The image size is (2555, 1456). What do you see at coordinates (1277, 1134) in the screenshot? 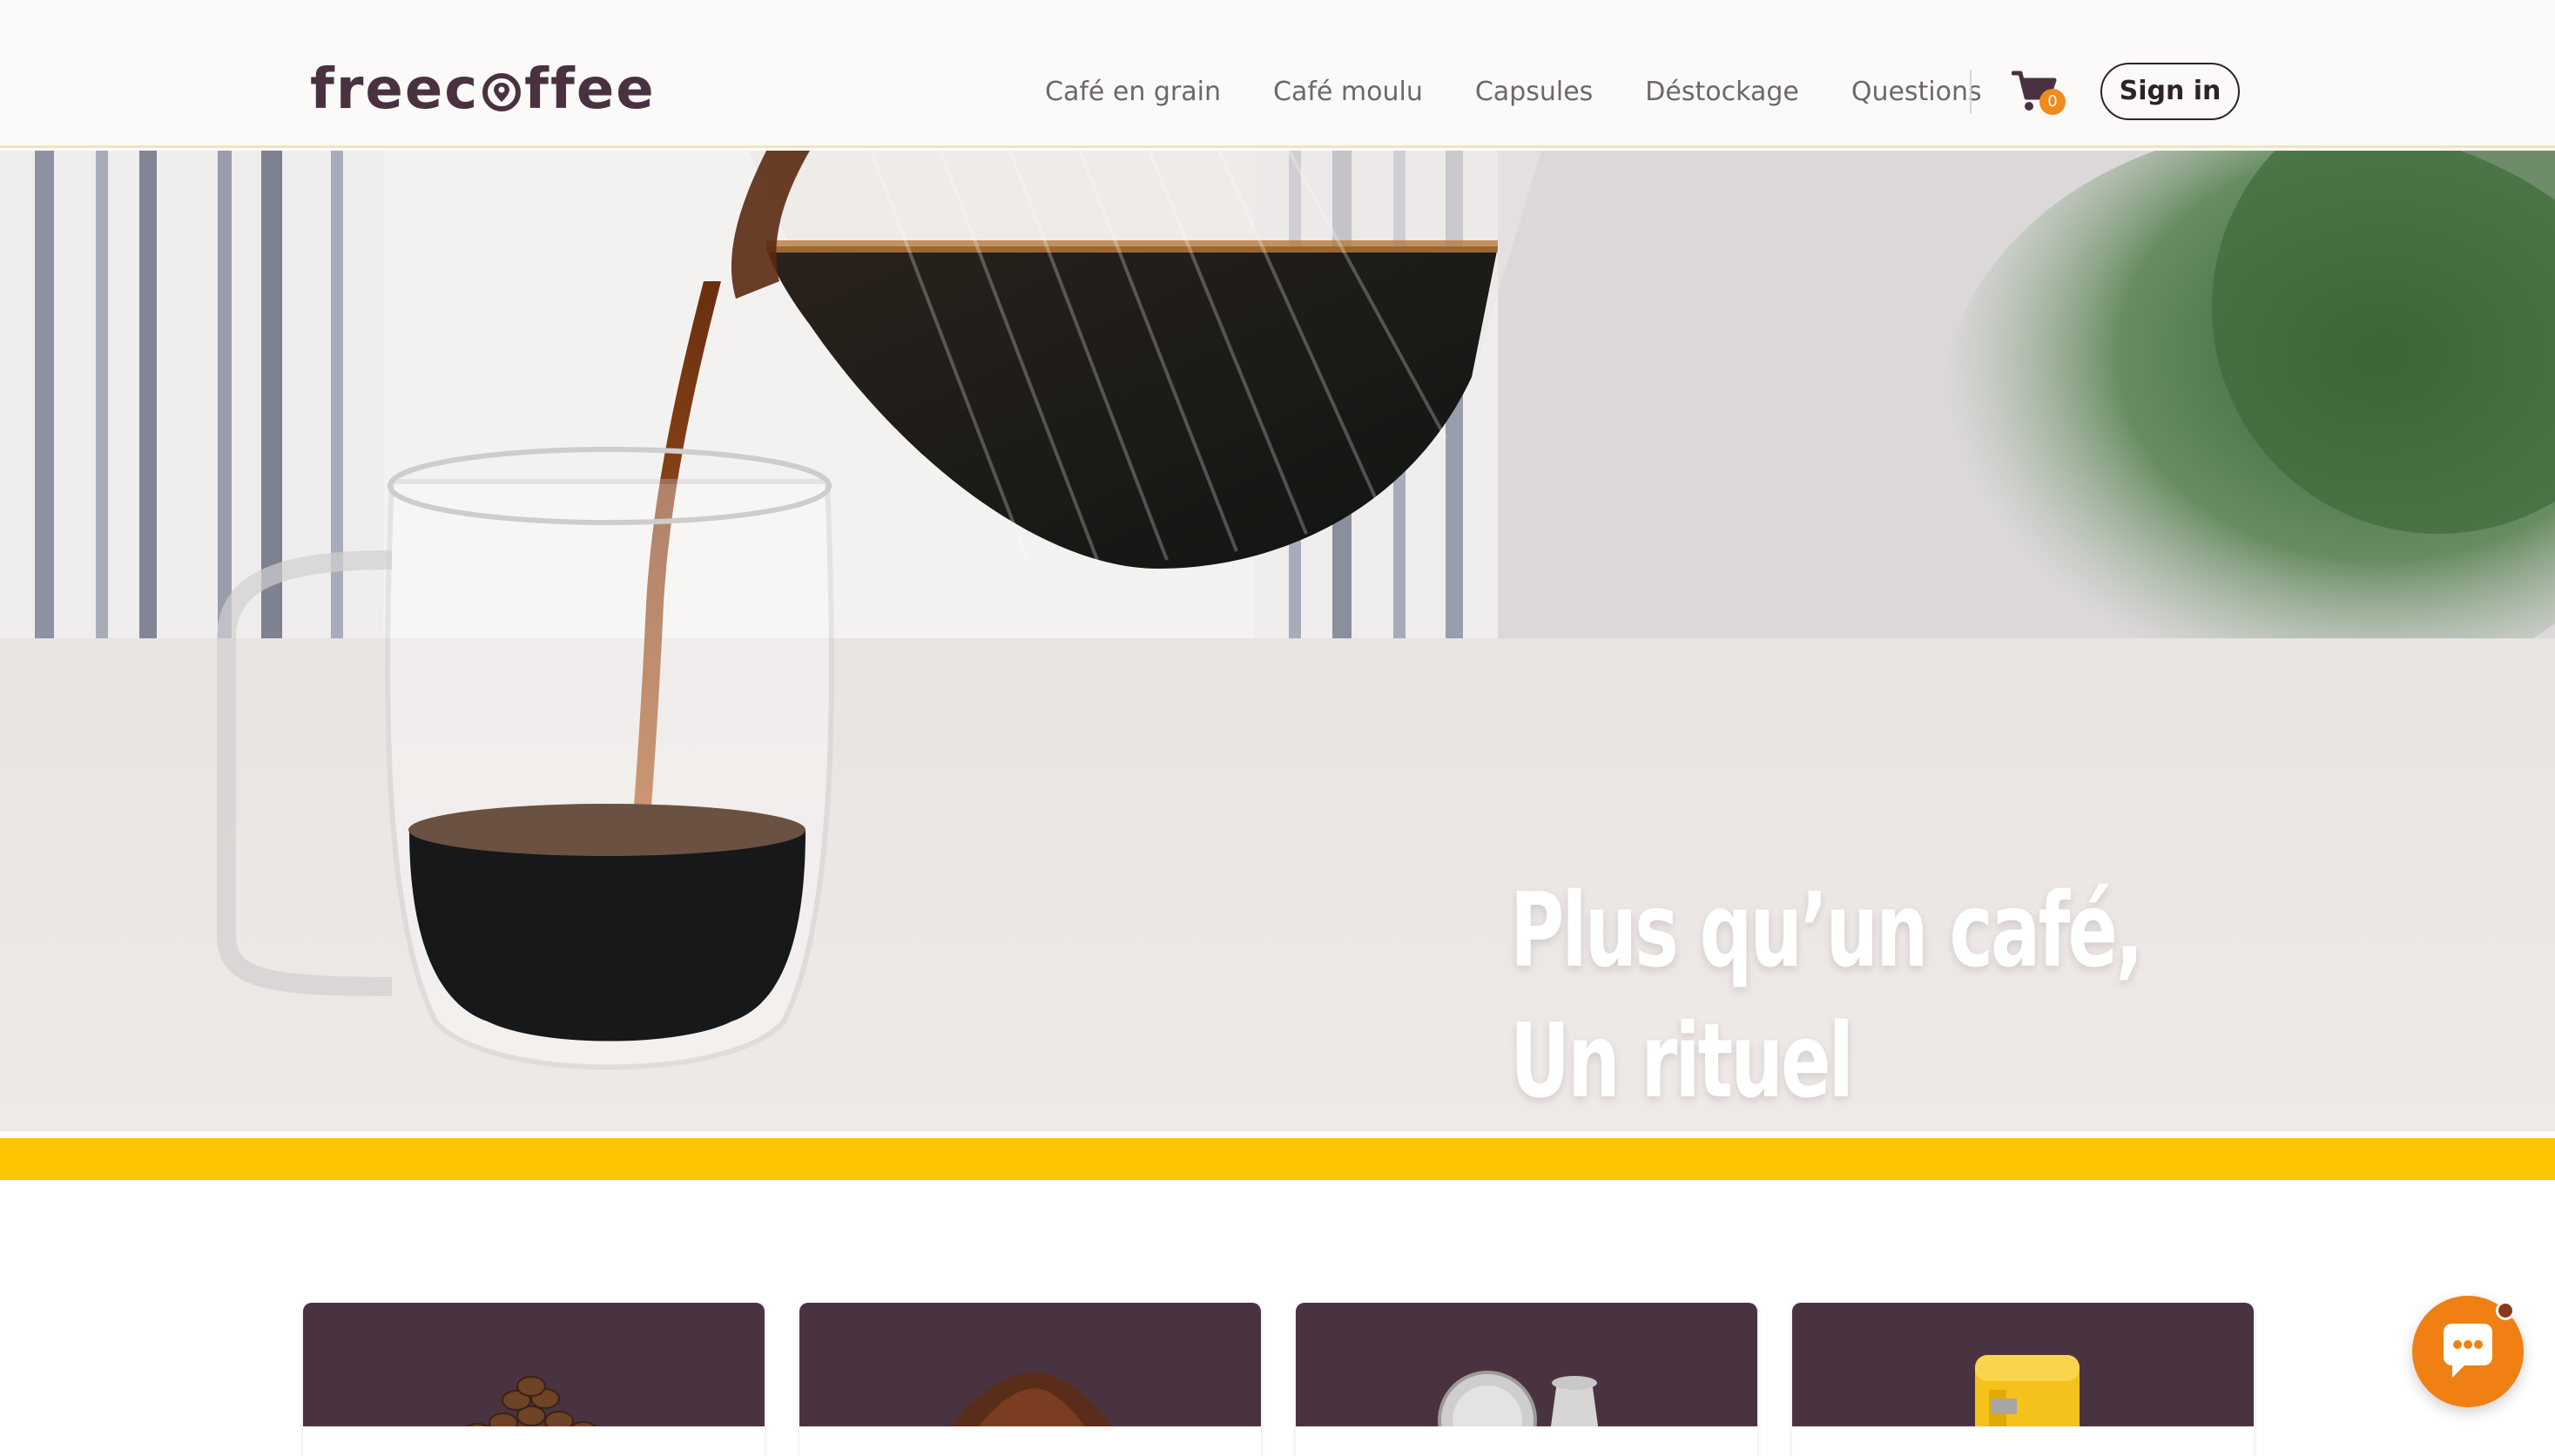
I see `hero-separator` at bounding box center [1277, 1134].